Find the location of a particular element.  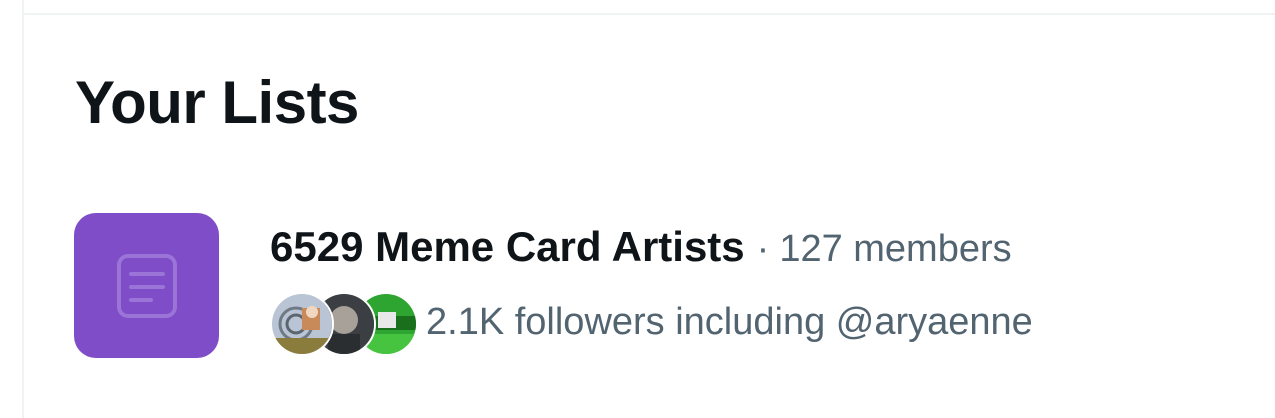

section-divider is located at coordinates (649, 14).